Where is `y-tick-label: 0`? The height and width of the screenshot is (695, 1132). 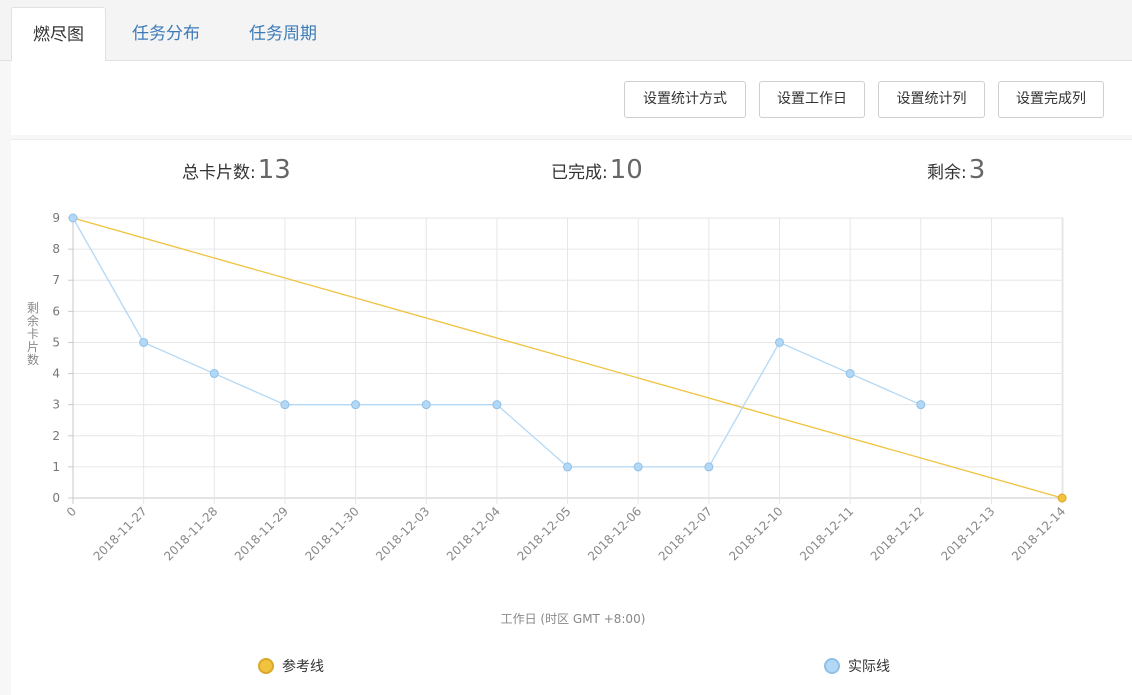 y-tick-label: 0 is located at coordinates (56, 498).